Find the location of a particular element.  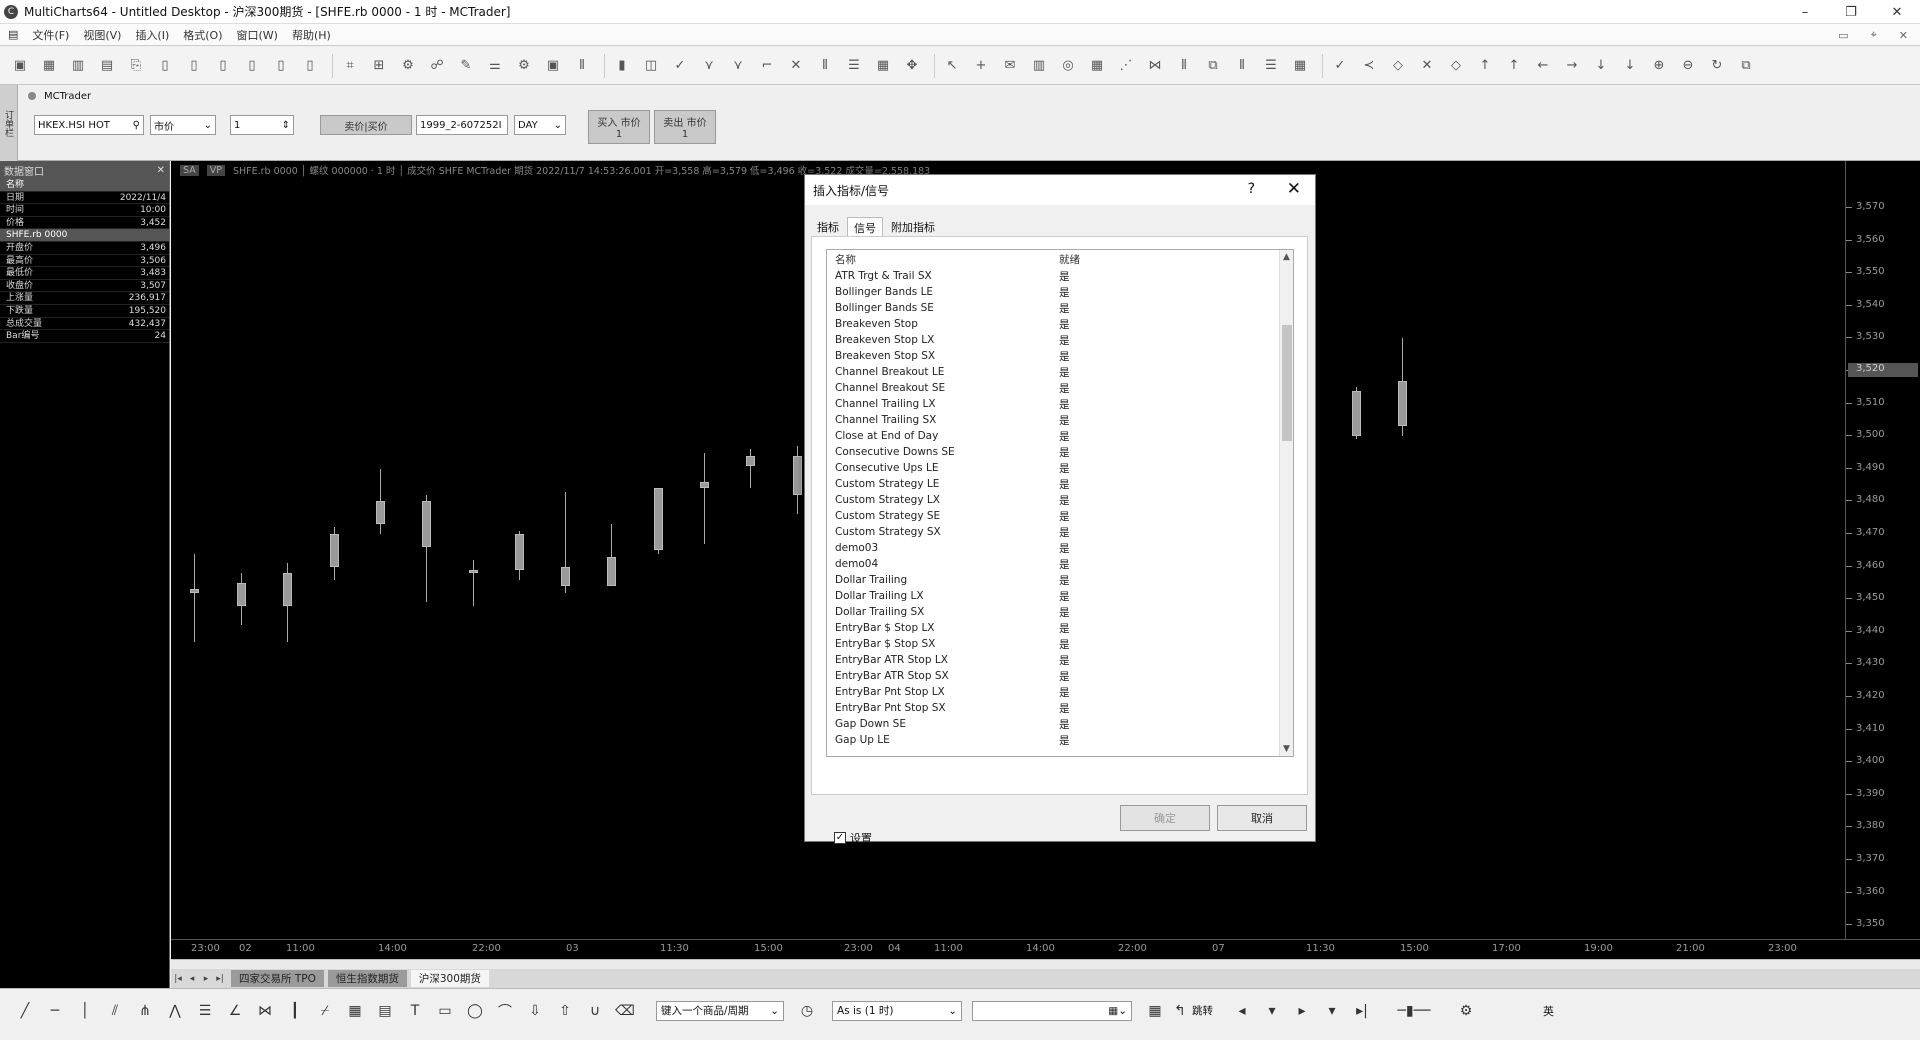

cycle-lines-icon: ┃ is located at coordinates (295, 1011).